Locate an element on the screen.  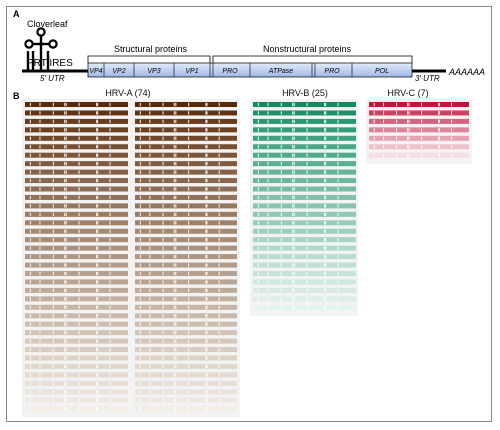
gene-label-vp1: VP1 is located at coordinates (191, 71).